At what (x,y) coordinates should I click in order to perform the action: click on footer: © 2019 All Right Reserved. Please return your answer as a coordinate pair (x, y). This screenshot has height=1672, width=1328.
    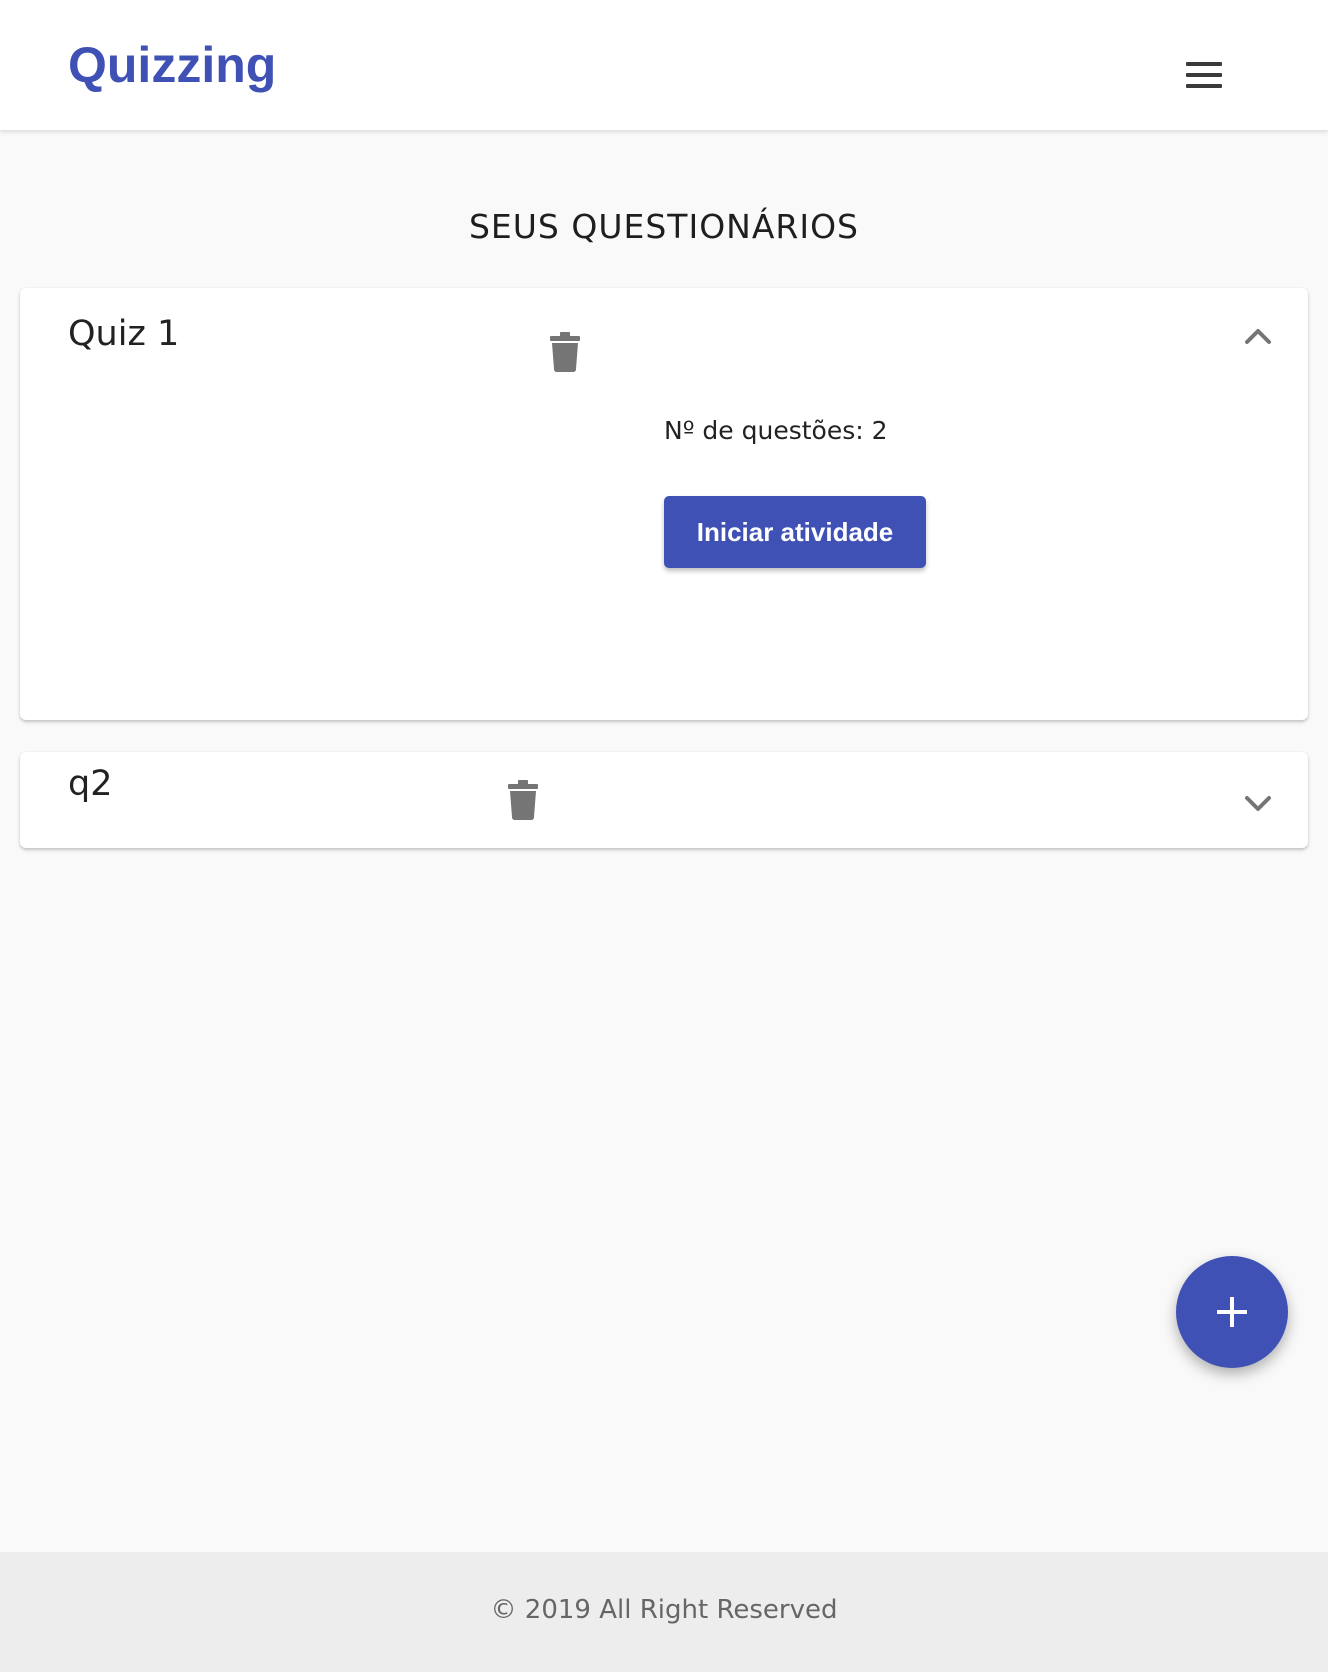
    Looking at the image, I should click on (664, 1612).